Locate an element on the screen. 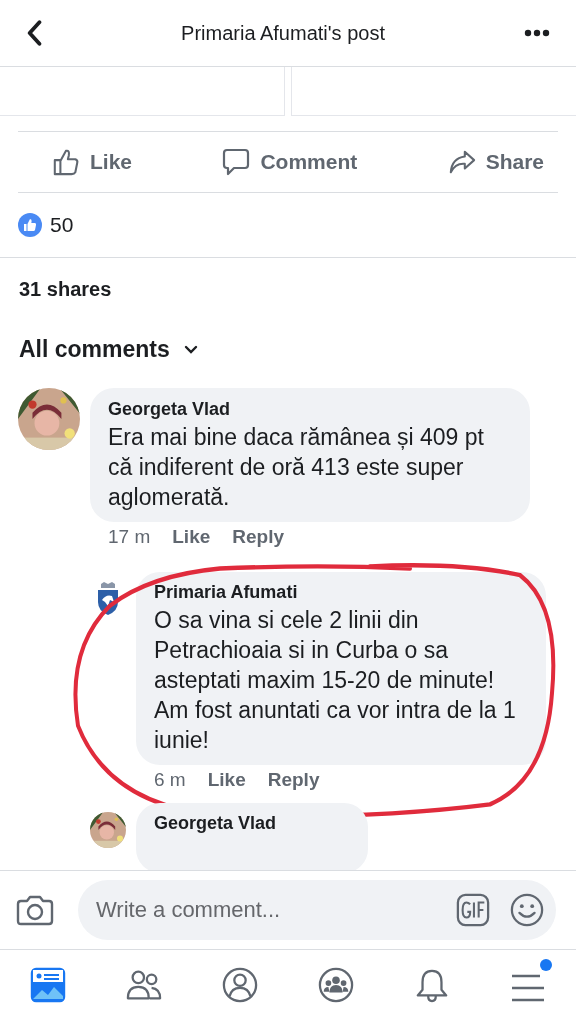  reaction-count: 50 is located at coordinates (62, 225).